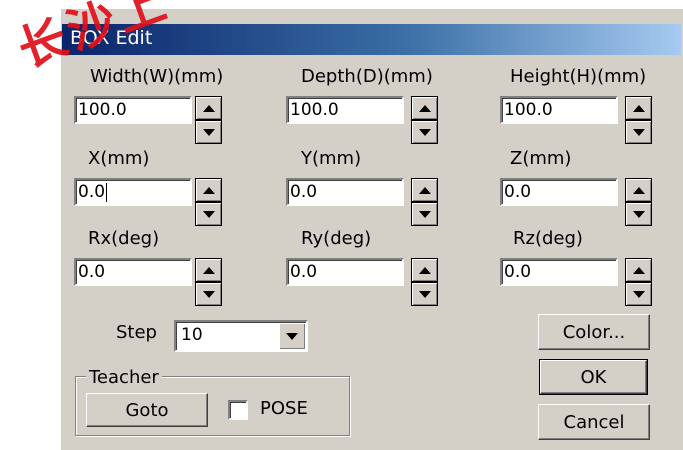 The width and height of the screenshot is (683, 450). I want to click on height-input, so click(558, 110).